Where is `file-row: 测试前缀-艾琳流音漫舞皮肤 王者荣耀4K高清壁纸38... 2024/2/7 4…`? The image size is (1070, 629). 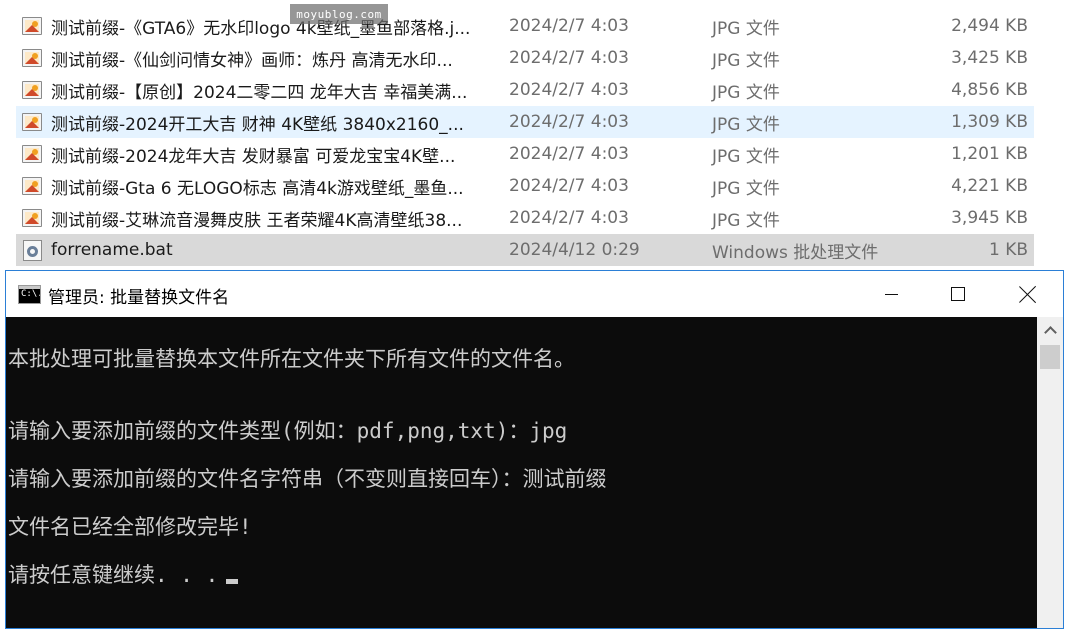
file-row: 测试前缀-艾琳流音漫舞皮肤 王者荣耀4K高清壁纸38... 2024/2/7 4… is located at coordinates (525, 218).